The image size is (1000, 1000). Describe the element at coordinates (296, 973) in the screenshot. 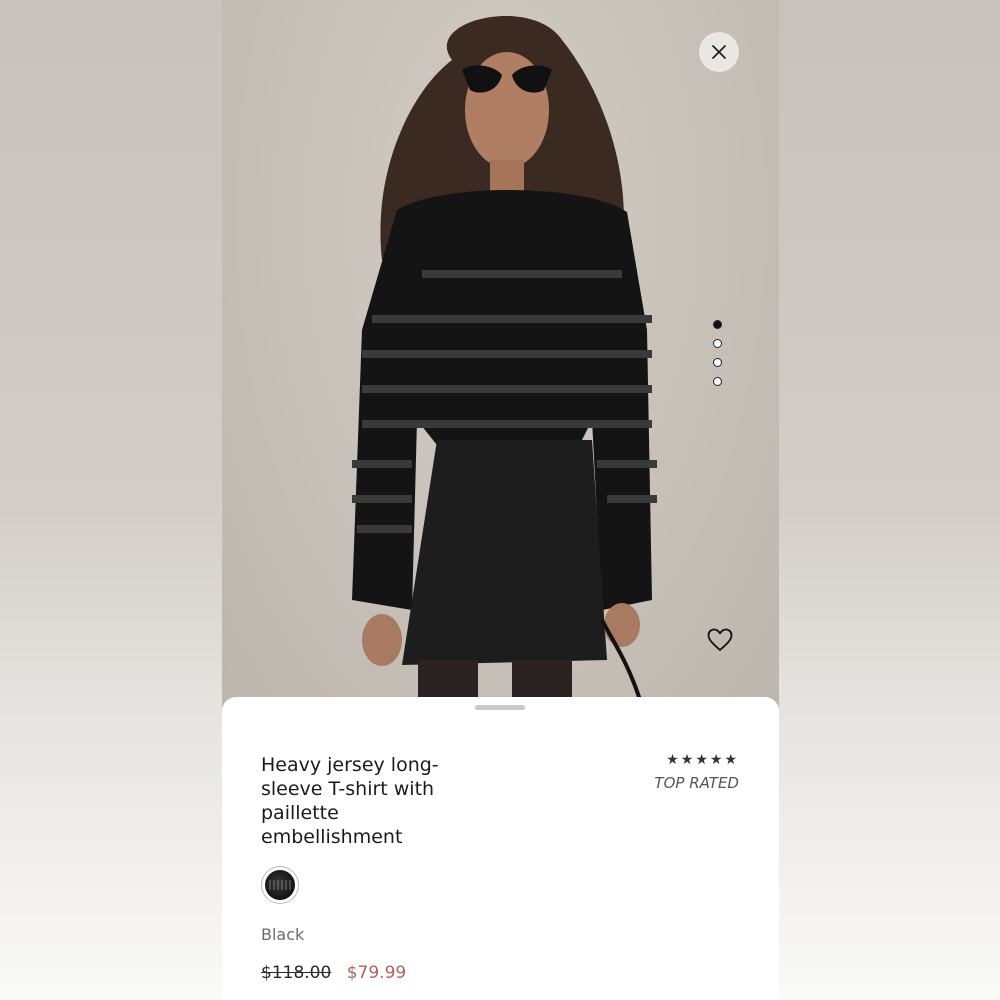

I see `original-price: $118.00` at that location.